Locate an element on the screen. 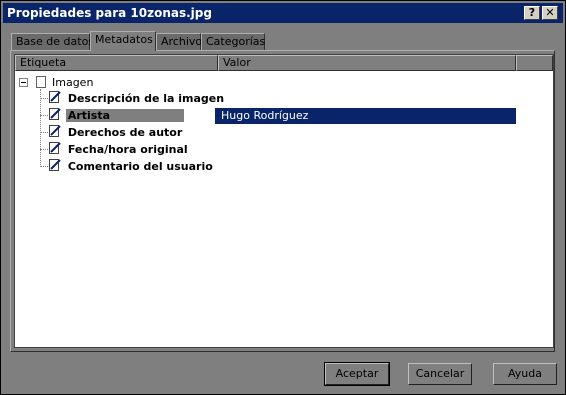 The width and height of the screenshot is (566, 395). accept-button: Aceptar is located at coordinates (357, 374).